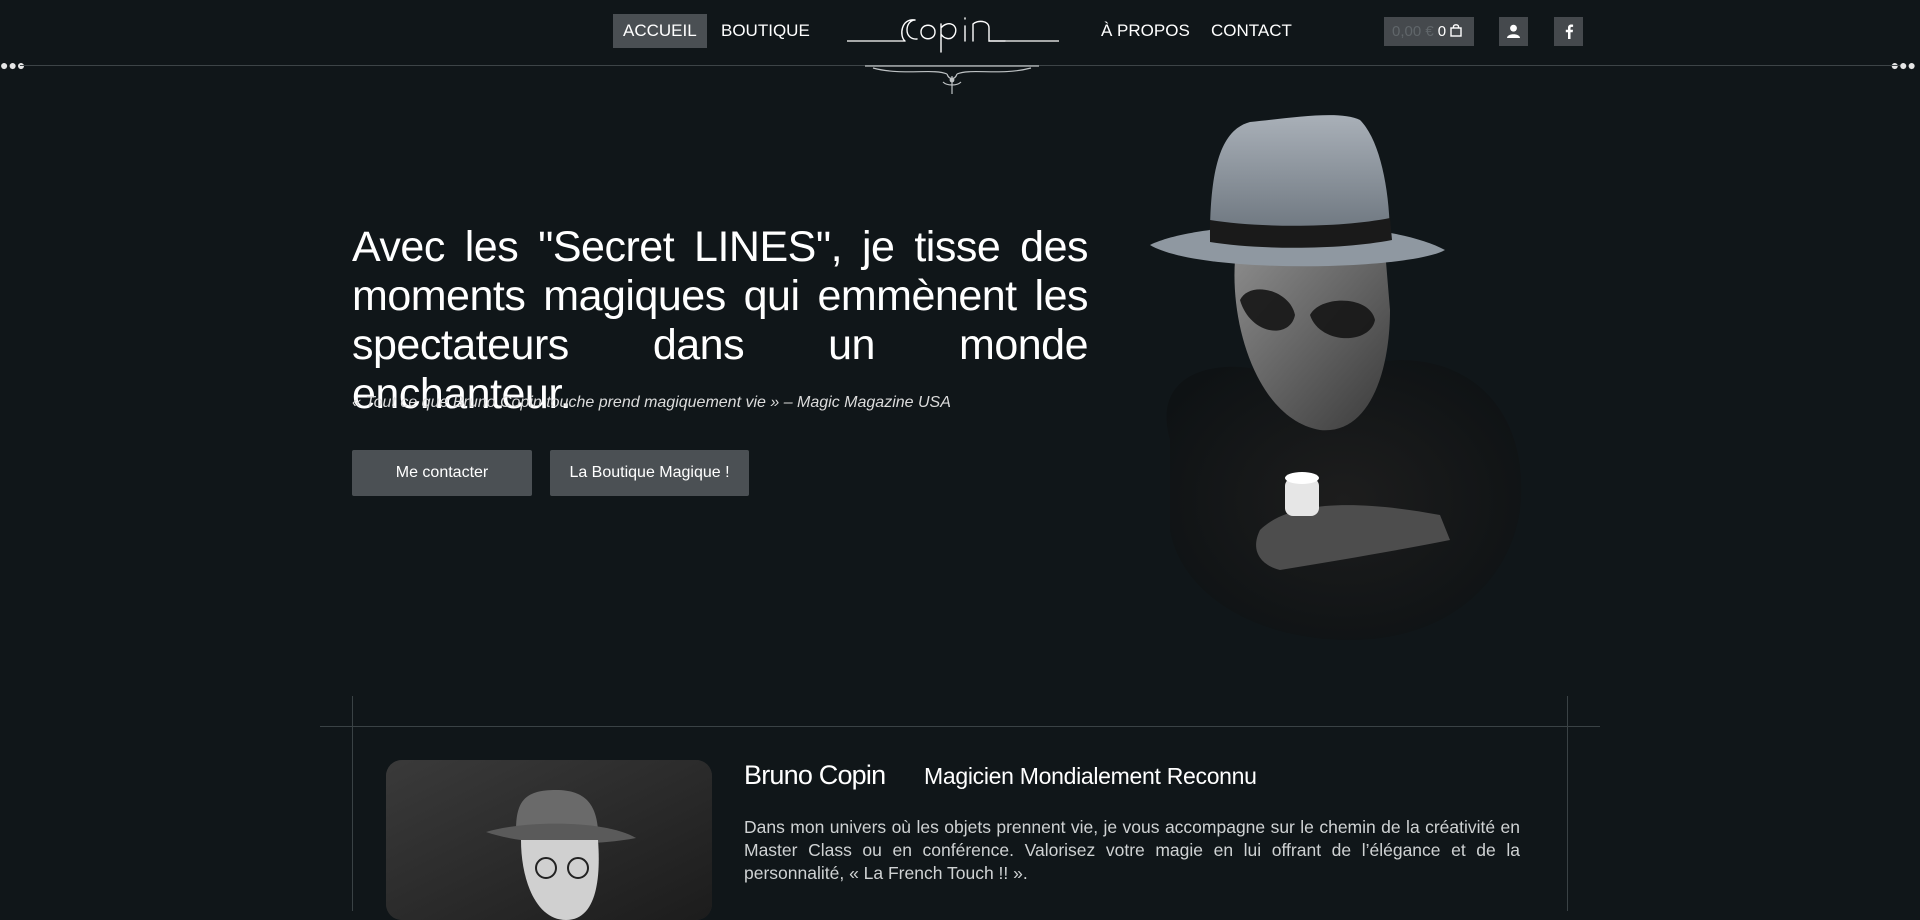 The width and height of the screenshot is (1920, 920). Describe the element at coordinates (952, 52) in the screenshot. I see `copin-logo` at that location.